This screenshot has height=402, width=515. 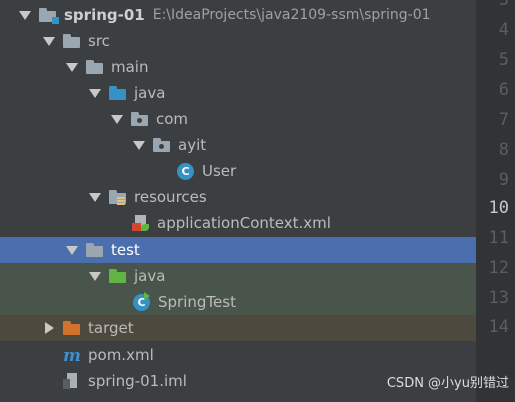 I want to click on line-number-gutter: 3 4 5 6 7 8 9 10 11 12 13 14, so click(x=495, y=201).